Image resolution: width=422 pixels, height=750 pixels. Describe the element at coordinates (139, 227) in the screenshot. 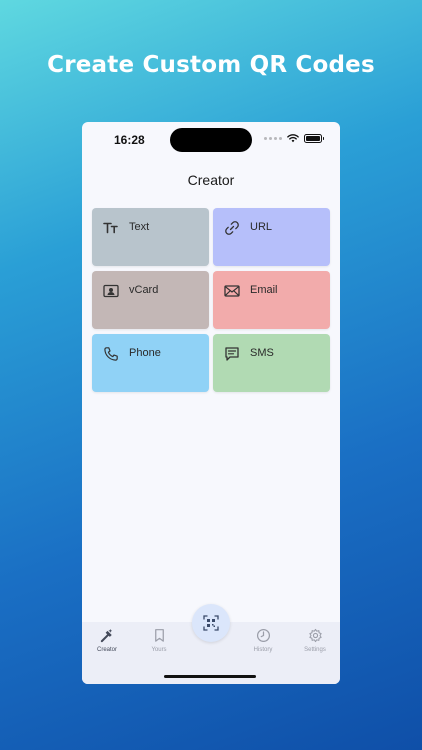

I see `tile-label: Text` at that location.